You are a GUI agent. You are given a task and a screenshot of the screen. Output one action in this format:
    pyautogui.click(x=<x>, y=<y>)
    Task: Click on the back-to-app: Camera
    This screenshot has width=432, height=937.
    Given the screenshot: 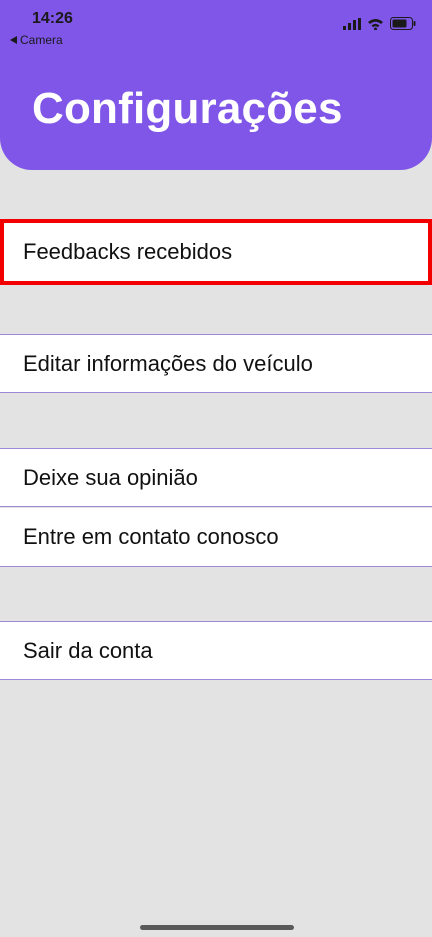 What is the action you would take?
    pyautogui.click(x=36, y=40)
    